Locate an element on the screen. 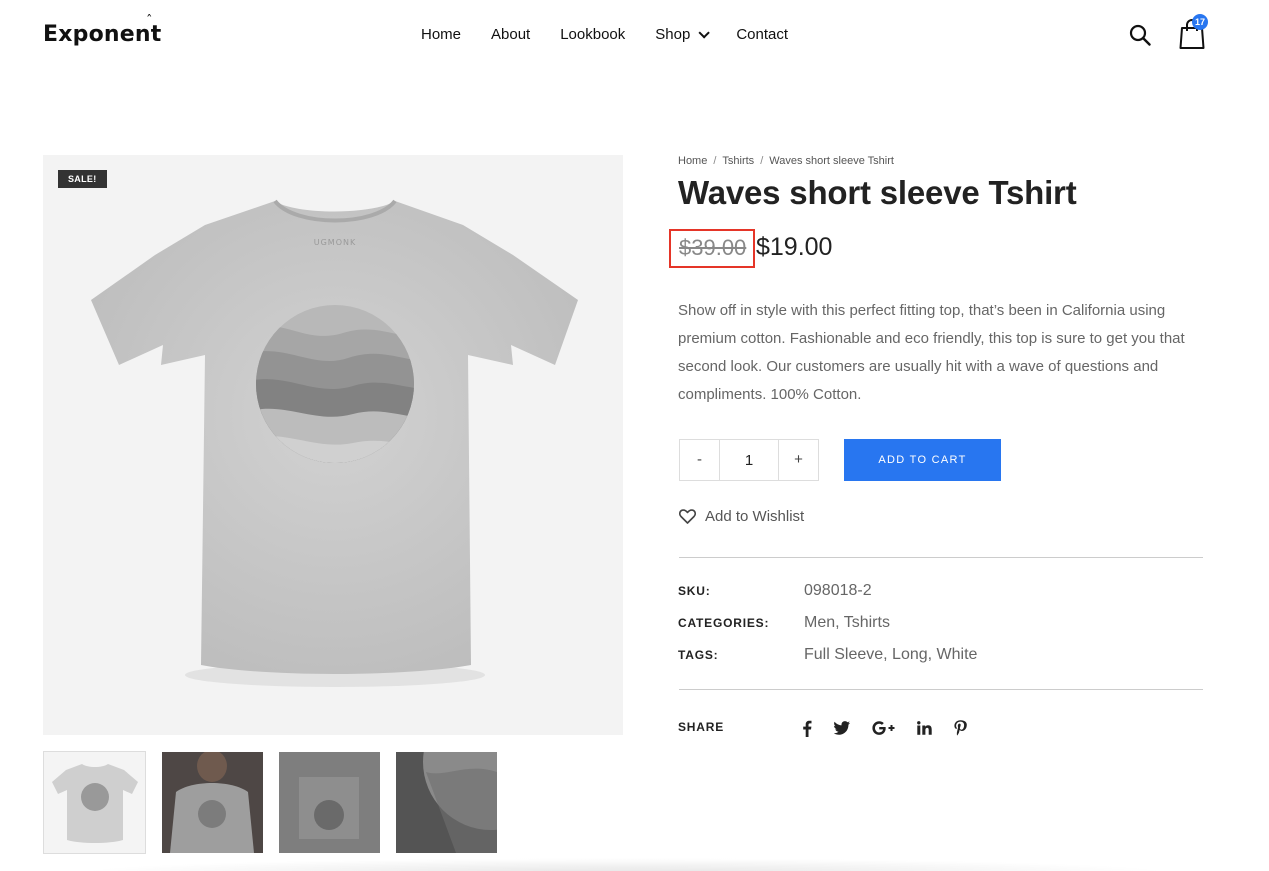  cart-count-badge: 17 is located at coordinates (1200, 22).